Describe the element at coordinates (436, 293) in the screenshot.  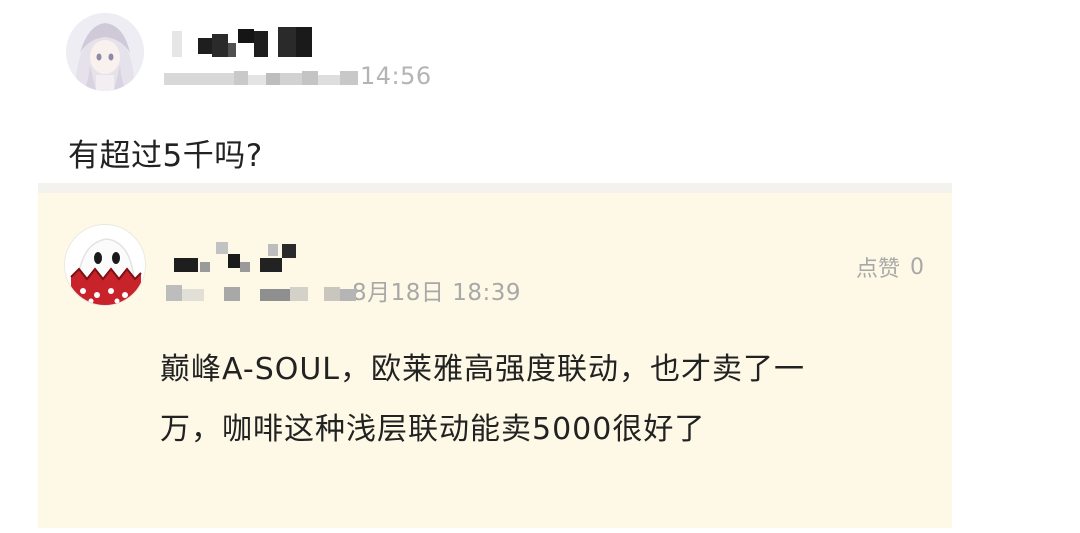
I see `reply-time: 8月18日 18:39` at that location.